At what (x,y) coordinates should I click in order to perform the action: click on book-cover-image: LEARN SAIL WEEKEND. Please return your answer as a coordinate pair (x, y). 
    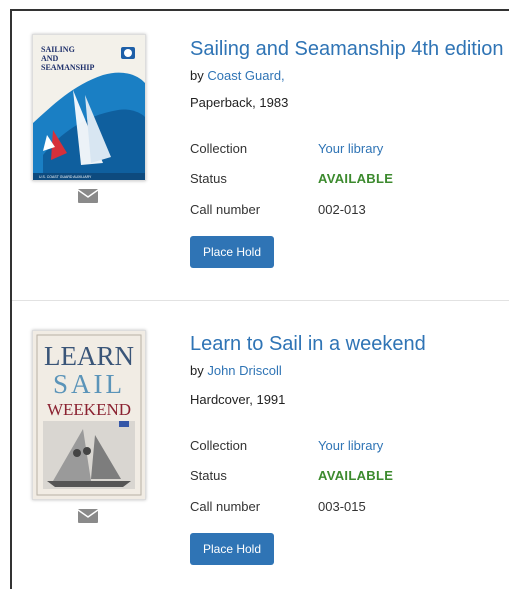
    Looking at the image, I should click on (89, 415).